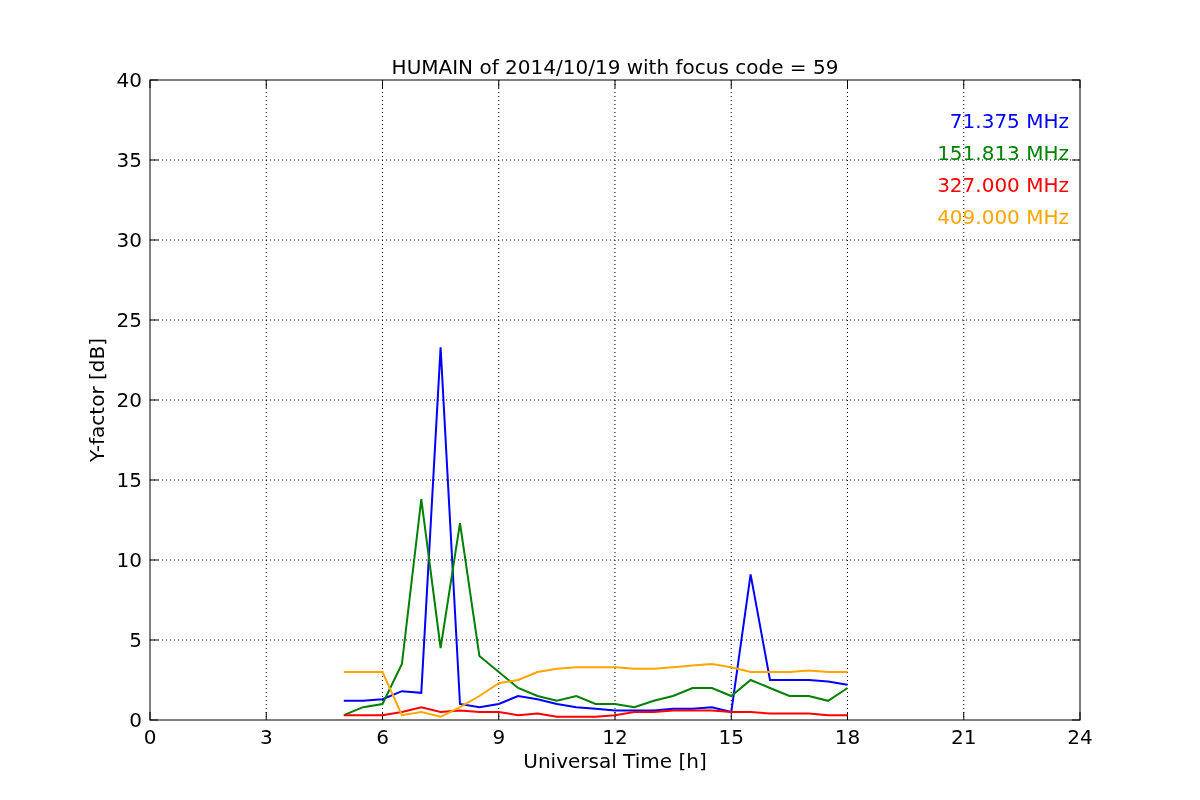  Describe the element at coordinates (499, 737) in the screenshot. I see `tick-label: 9` at that location.